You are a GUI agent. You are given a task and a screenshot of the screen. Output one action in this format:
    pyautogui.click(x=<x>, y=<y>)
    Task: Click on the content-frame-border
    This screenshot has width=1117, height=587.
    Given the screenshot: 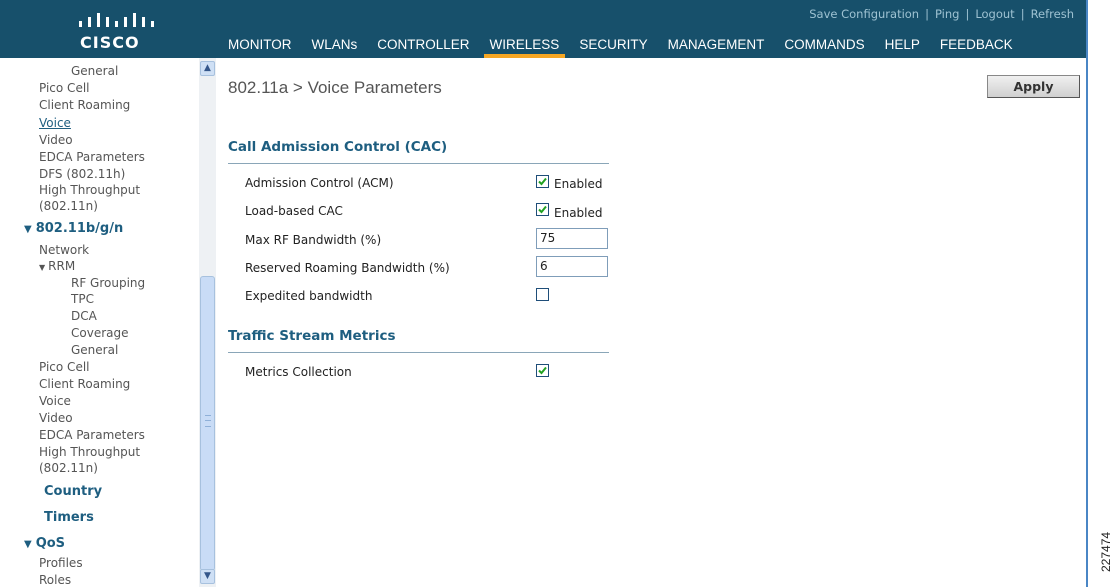 What is the action you would take?
    pyautogui.click(x=1087, y=293)
    